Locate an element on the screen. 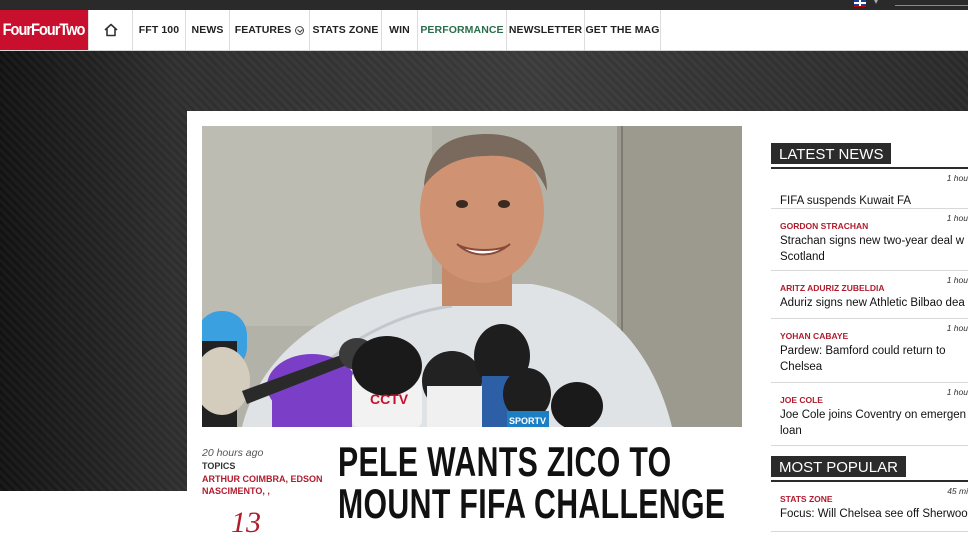  news-title: FIFA suspends Kuwait FA is located at coordinates (846, 201).